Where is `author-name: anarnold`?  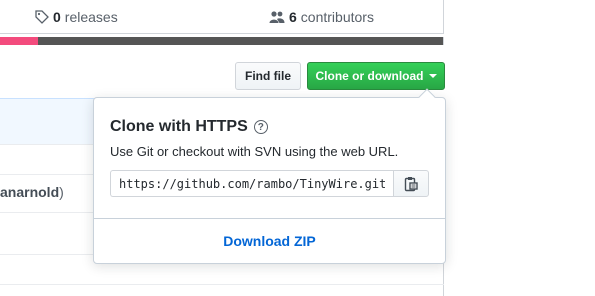
author-name: anarnold is located at coordinates (29, 192).